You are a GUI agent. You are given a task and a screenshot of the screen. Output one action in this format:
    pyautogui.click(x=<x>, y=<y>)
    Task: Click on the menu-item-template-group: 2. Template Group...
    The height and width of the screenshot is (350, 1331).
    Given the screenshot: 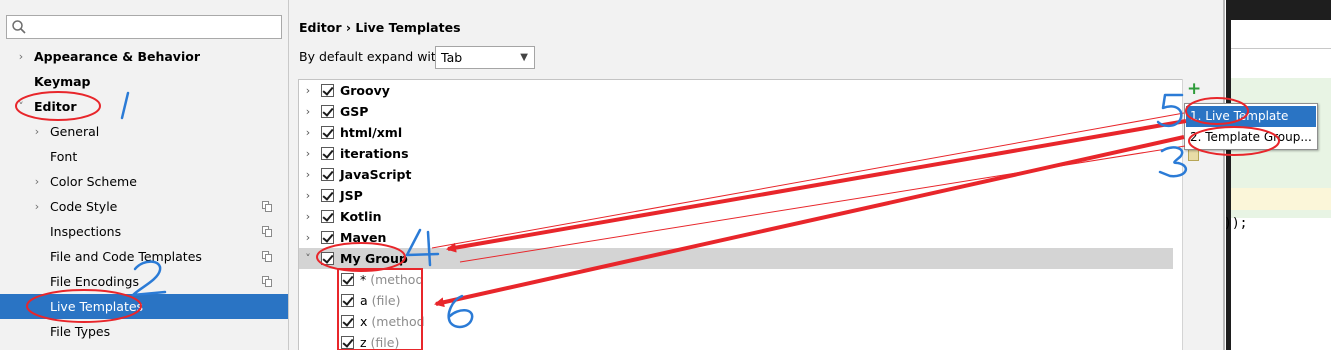 What is the action you would take?
    pyautogui.click(x=1251, y=137)
    